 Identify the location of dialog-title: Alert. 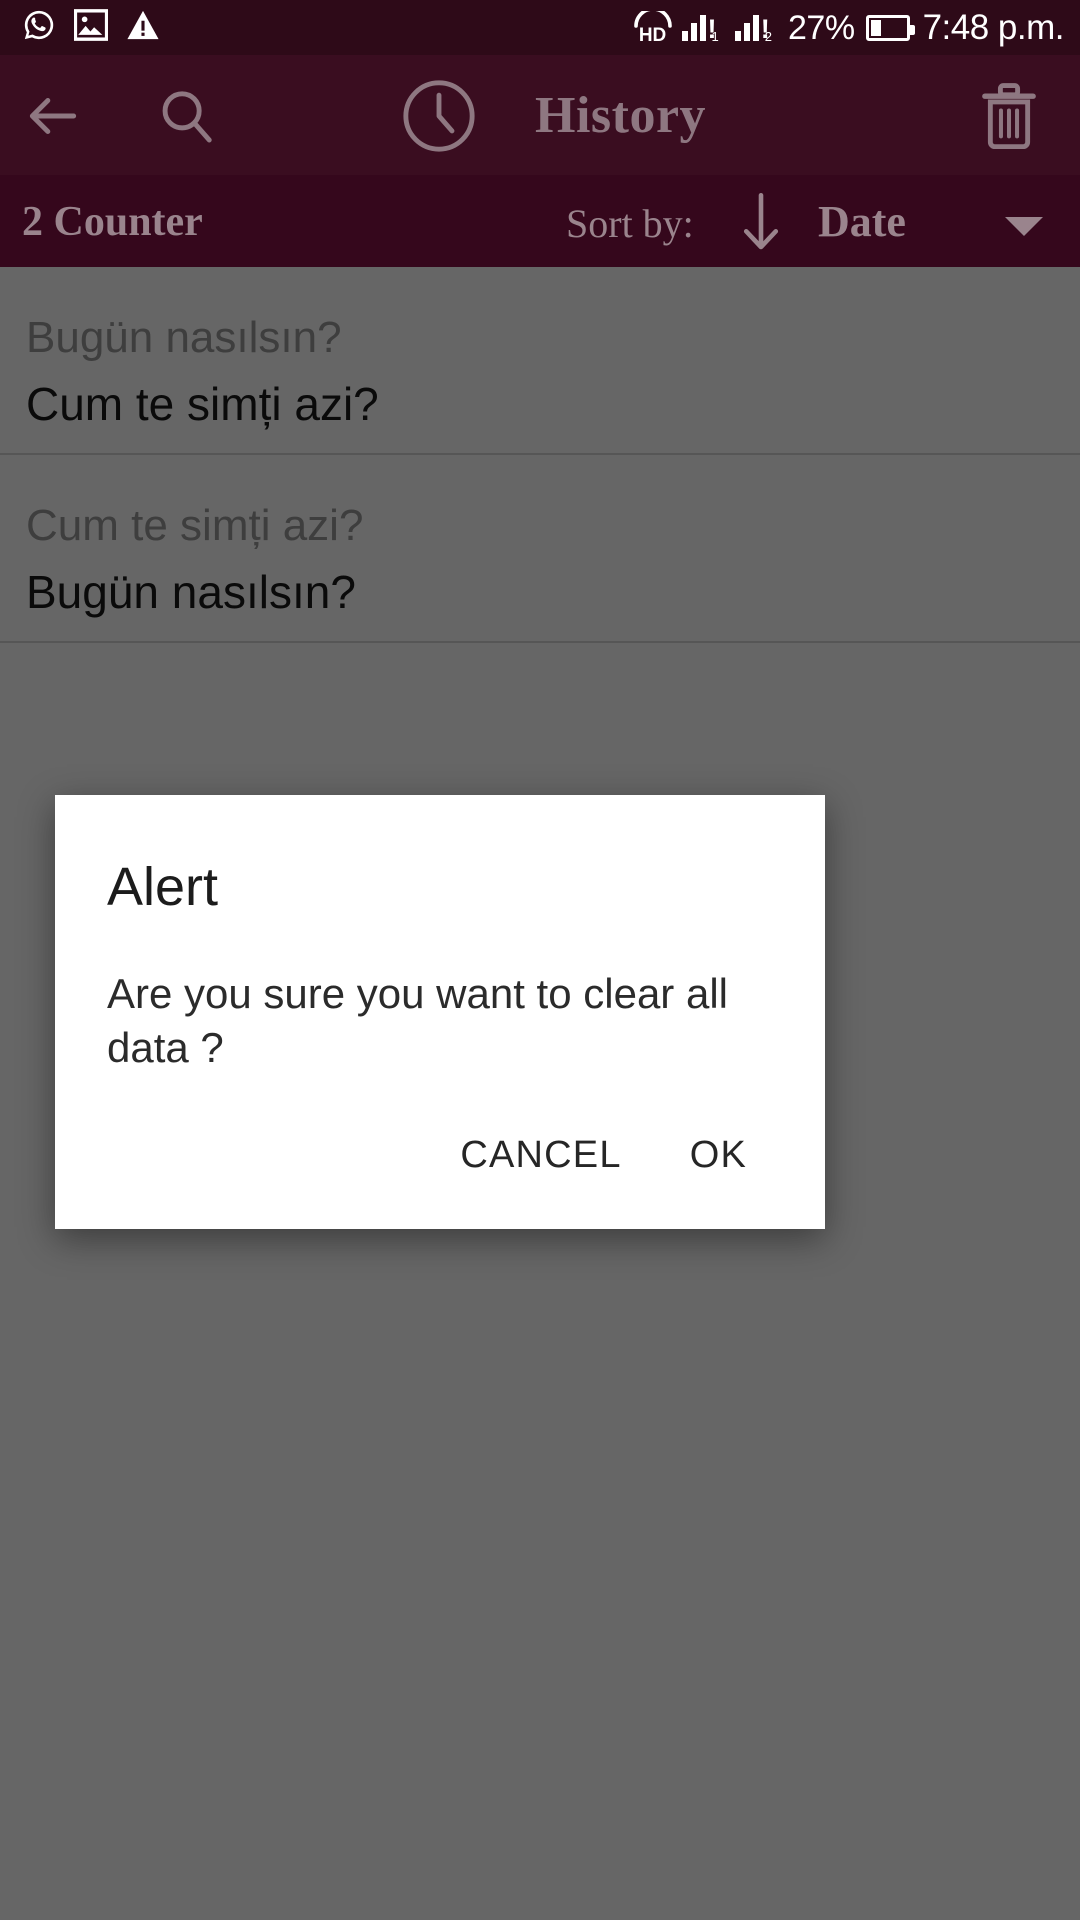
(163, 887).